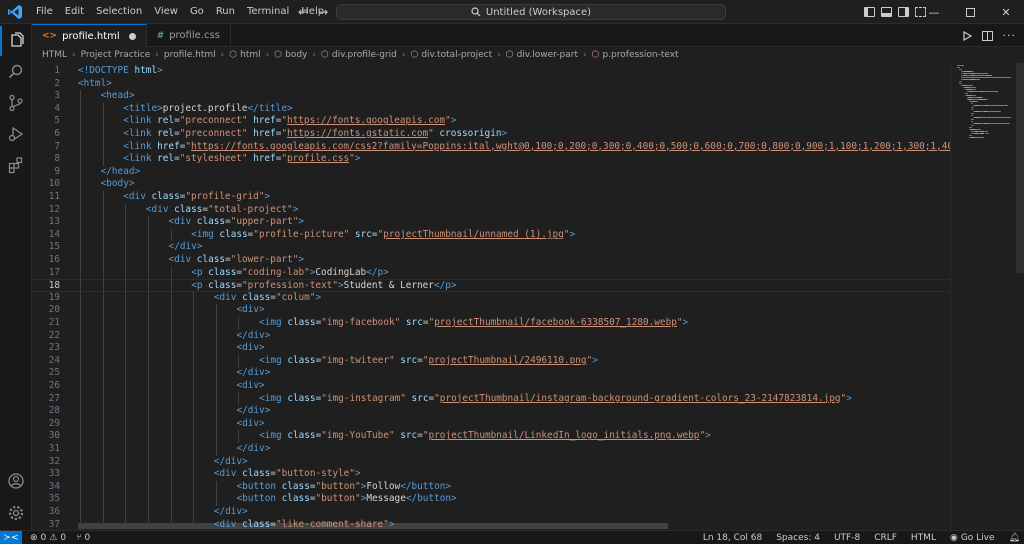  I want to click on explorer-icon, so click(16, 41).